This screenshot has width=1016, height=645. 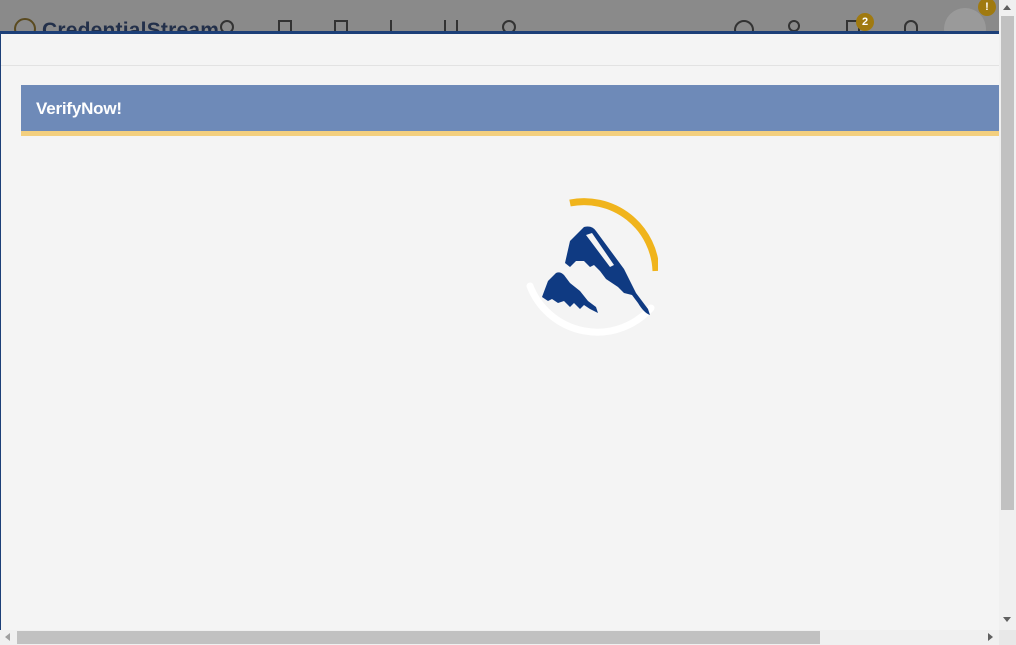 What do you see at coordinates (987, 8) in the screenshot?
I see `alert-badge: !` at bounding box center [987, 8].